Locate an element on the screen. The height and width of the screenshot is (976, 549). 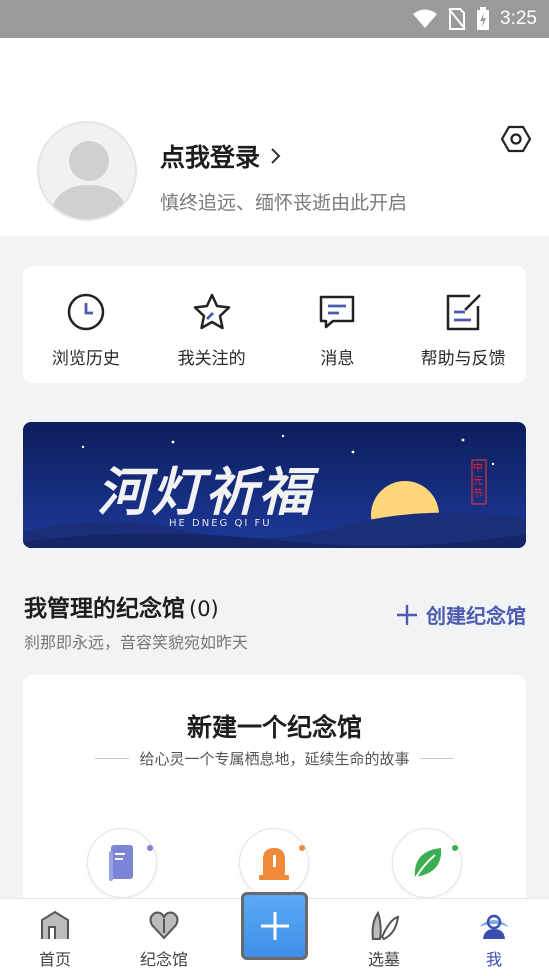
tombstone-icon is located at coordinates (274, 864).